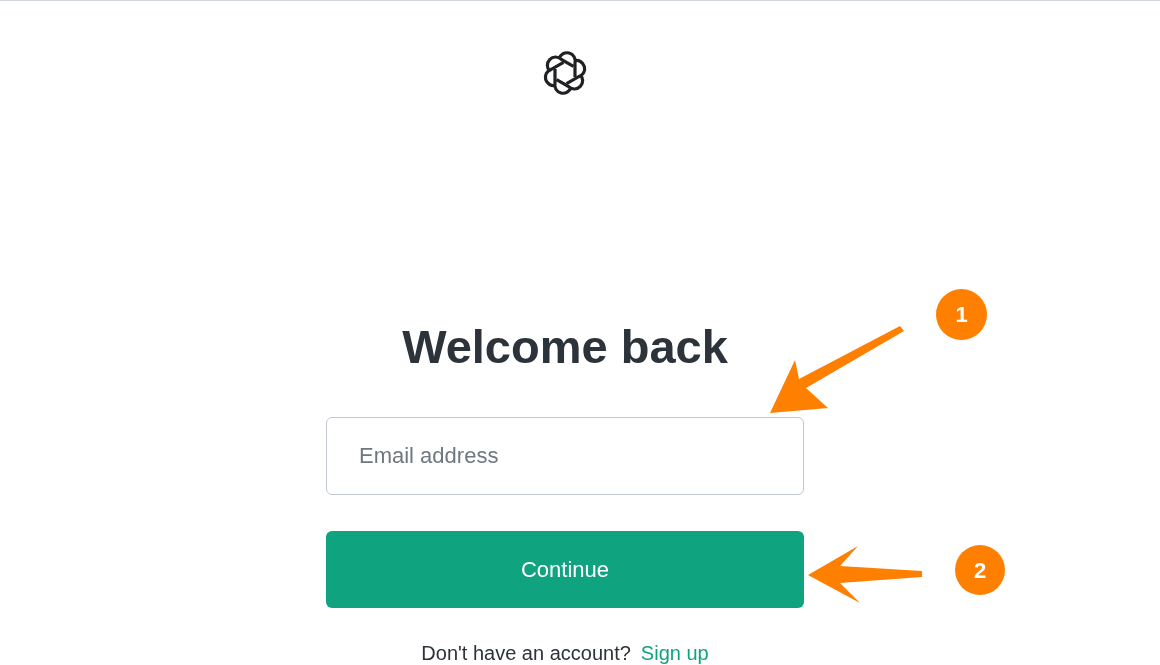 The width and height of the screenshot is (1160, 665). I want to click on logo-icon, so click(565, 73).